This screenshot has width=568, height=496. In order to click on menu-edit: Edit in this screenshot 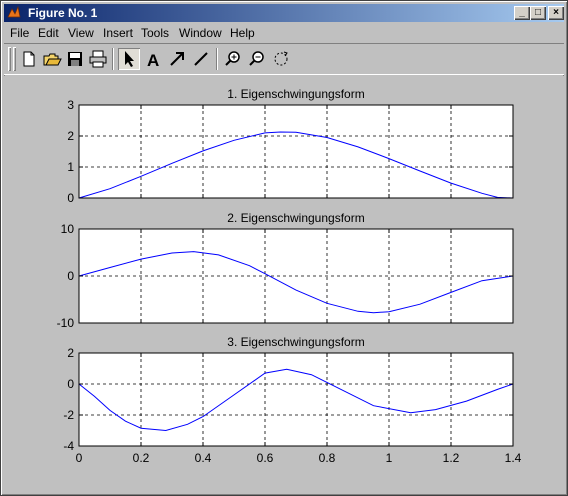, I will do `click(48, 33)`.